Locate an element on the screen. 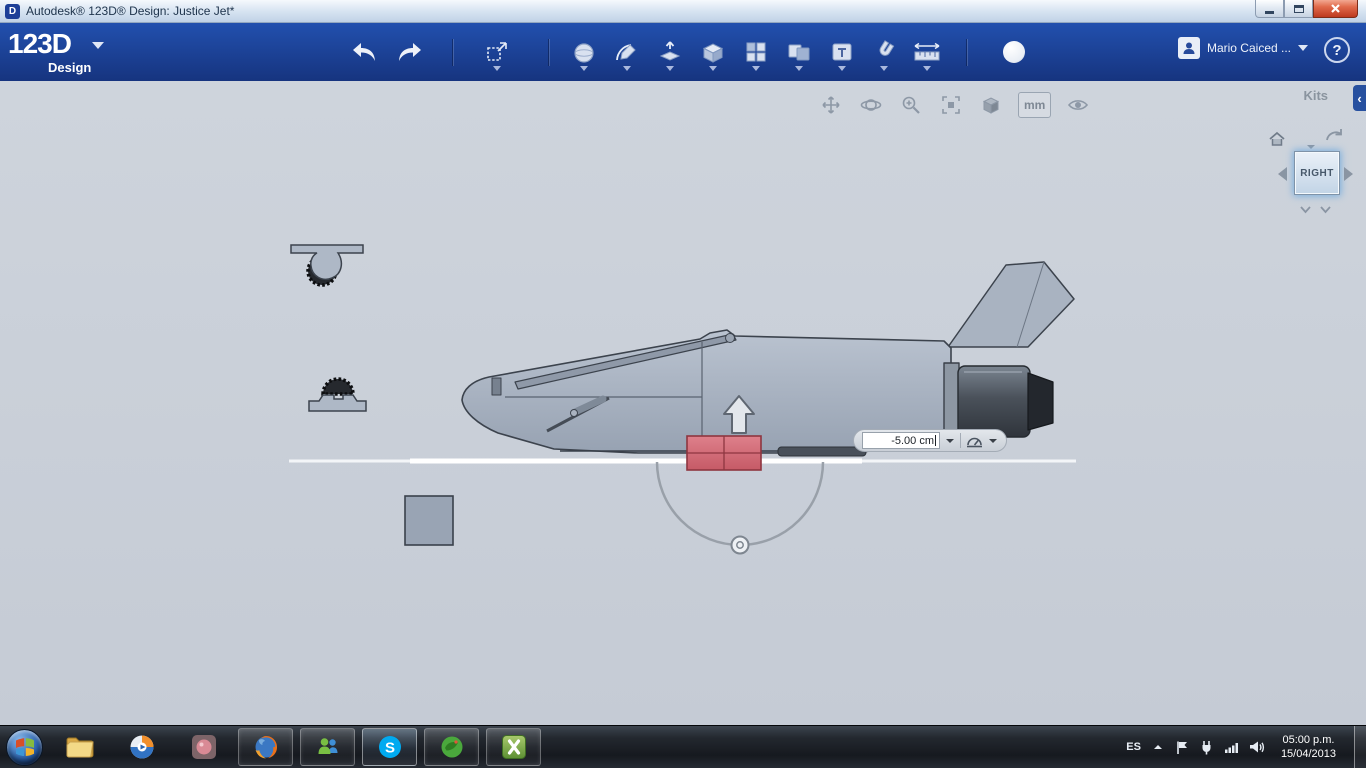  sketch-button is located at coordinates (627, 52).